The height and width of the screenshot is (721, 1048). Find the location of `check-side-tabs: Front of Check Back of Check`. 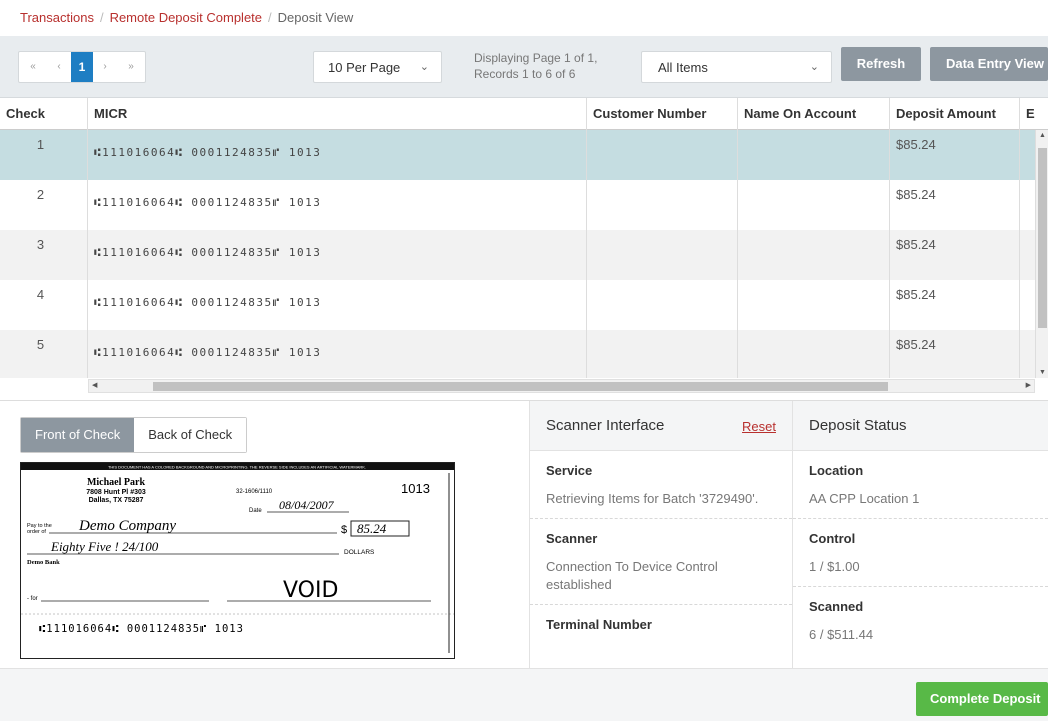

check-side-tabs: Front of Check Back of Check is located at coordinates (134, 435).